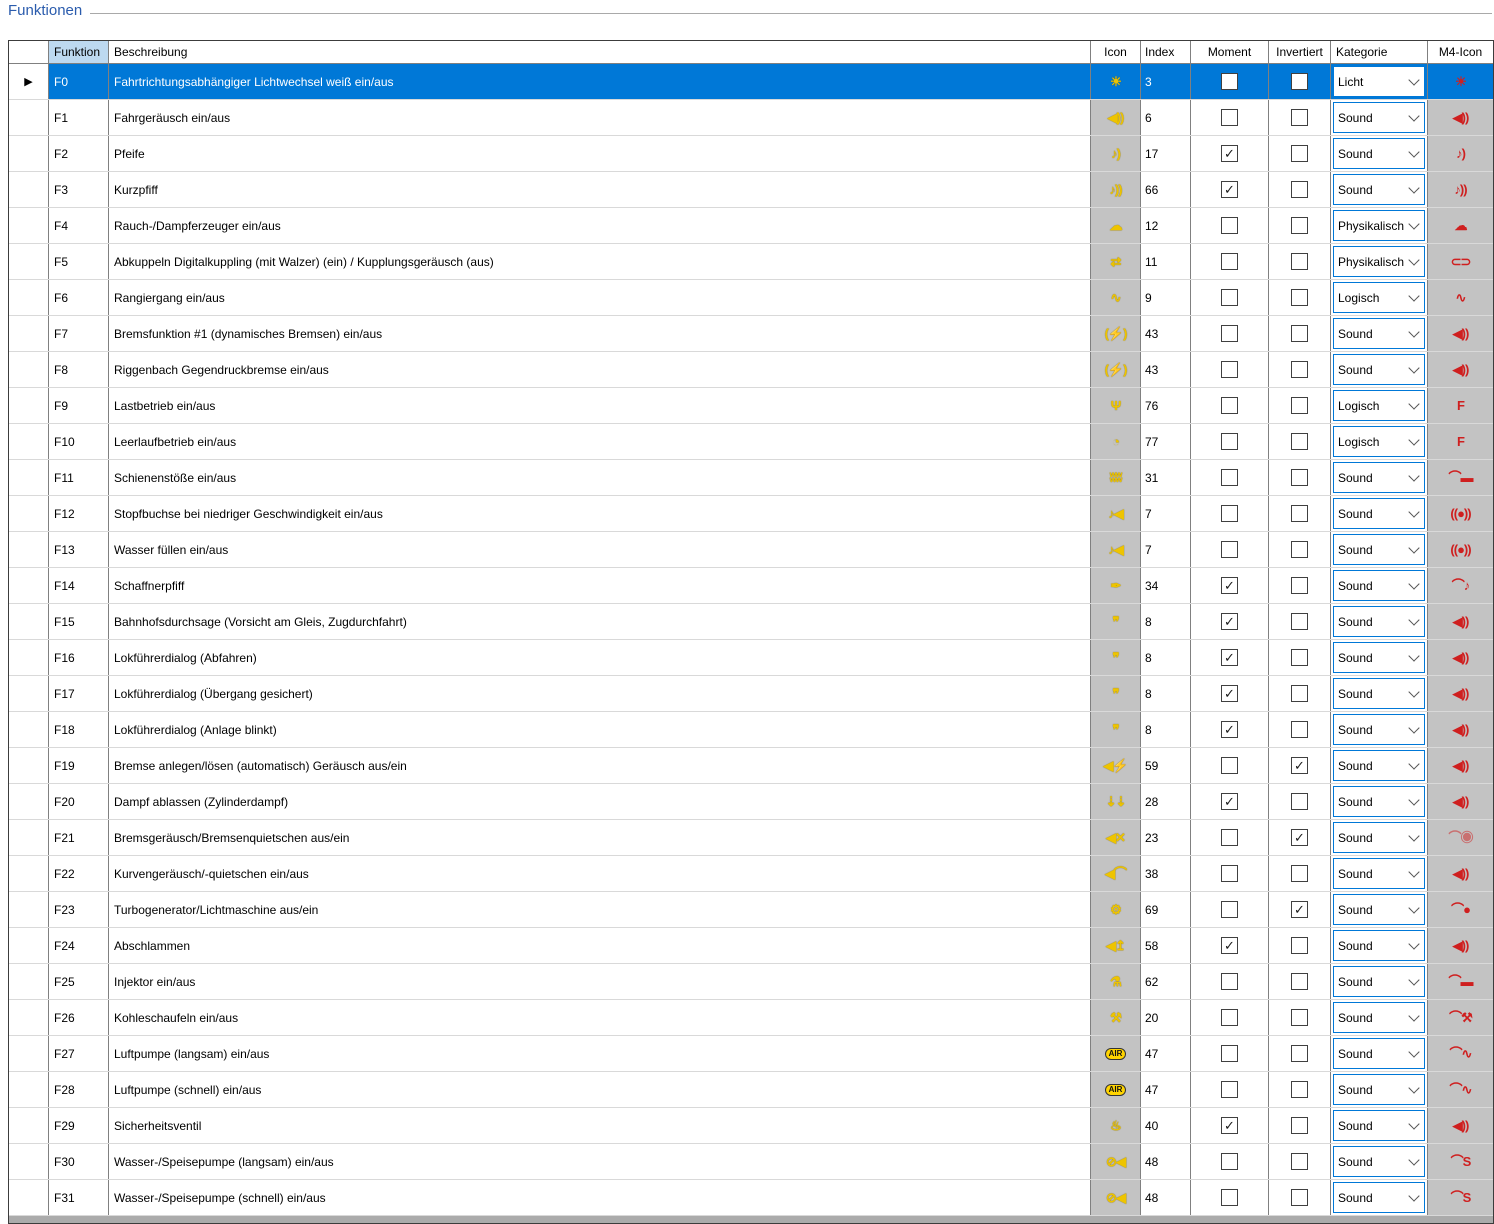 The width and height of the screenshot is (1494, 1224). I want to click on column-header-funktion: Funktion, so click(79, 52).